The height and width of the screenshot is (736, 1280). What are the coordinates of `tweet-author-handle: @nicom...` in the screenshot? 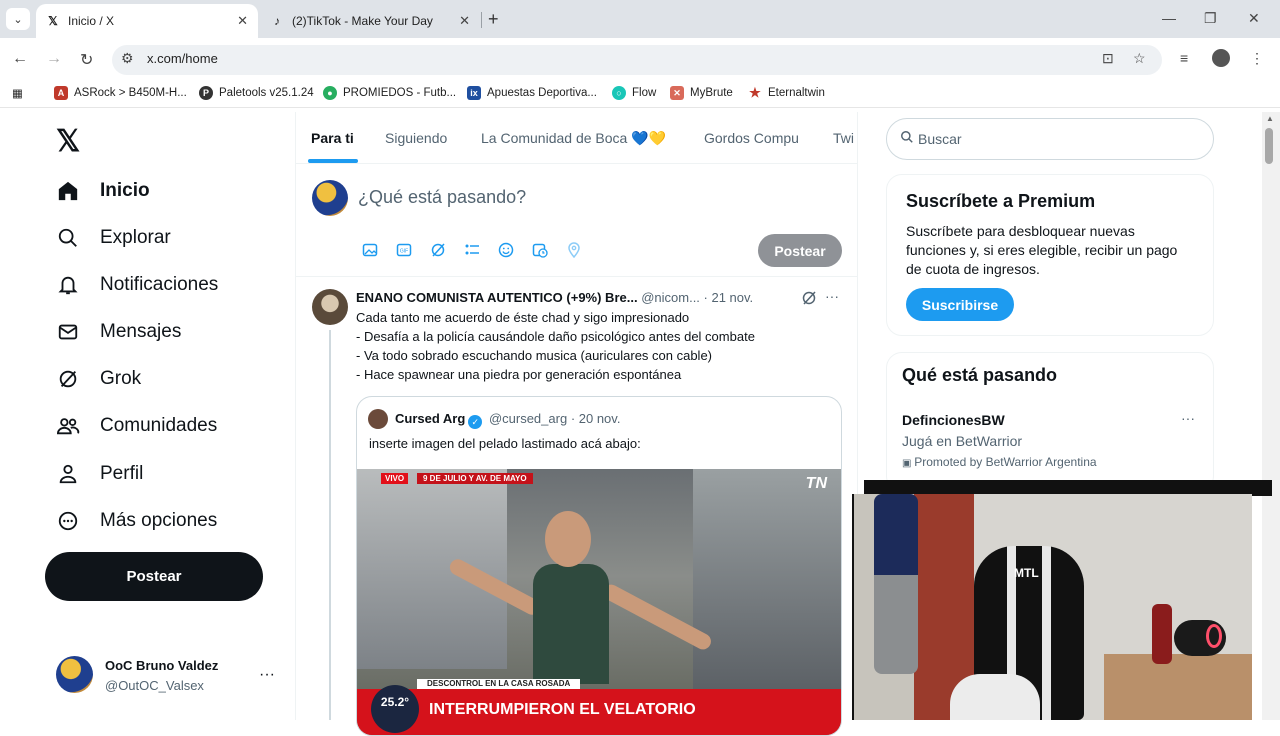 It's located at (670, 297).